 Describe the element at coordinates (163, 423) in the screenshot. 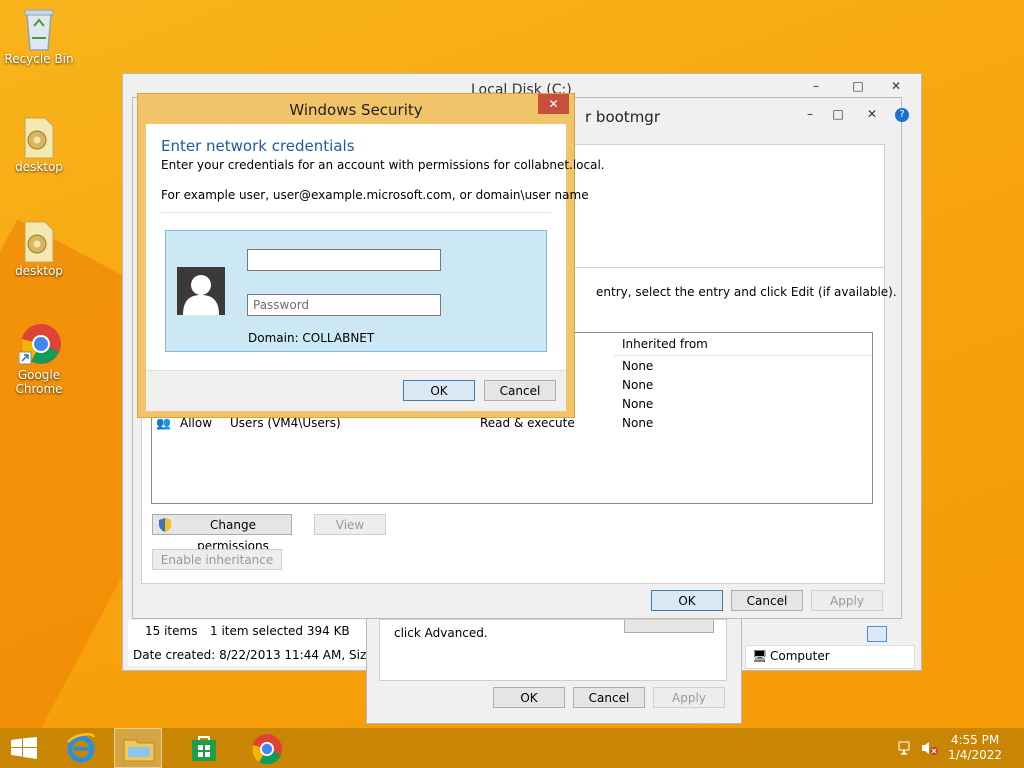

I see `users-group-icon: 👥` at that location.